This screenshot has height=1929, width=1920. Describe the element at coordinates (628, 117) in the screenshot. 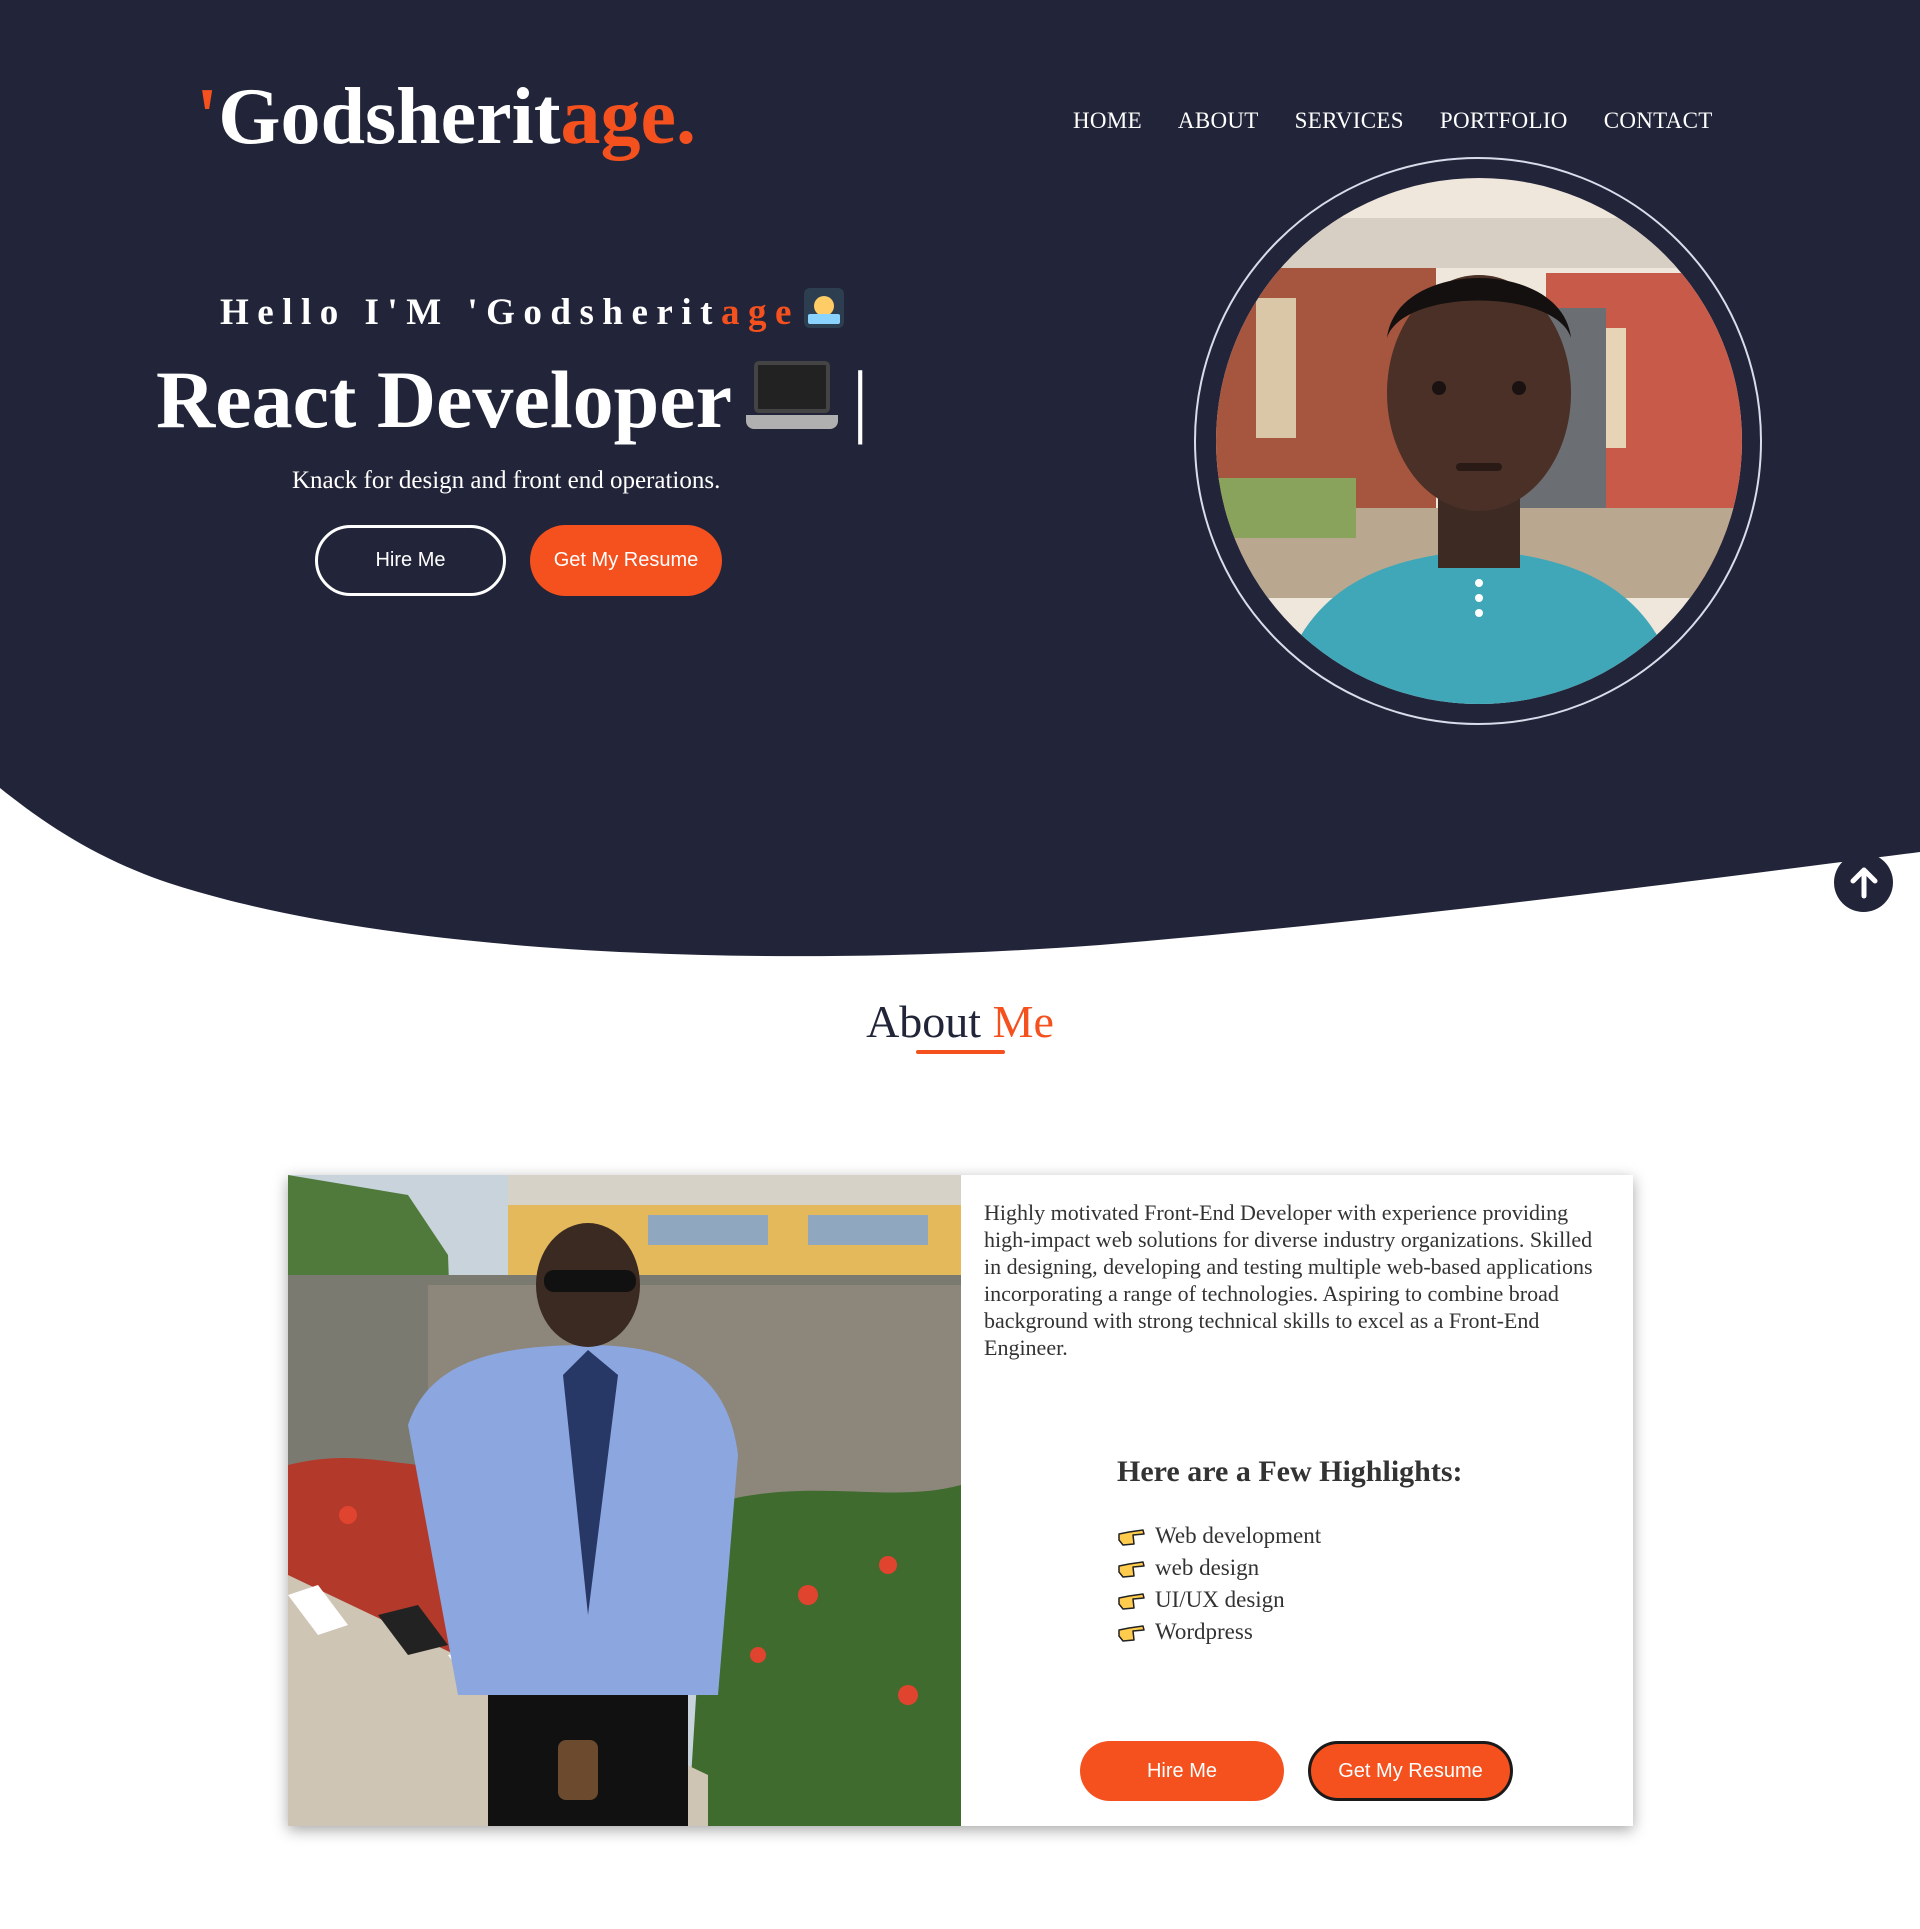

I see `logo-accent-text: age.` at that location.